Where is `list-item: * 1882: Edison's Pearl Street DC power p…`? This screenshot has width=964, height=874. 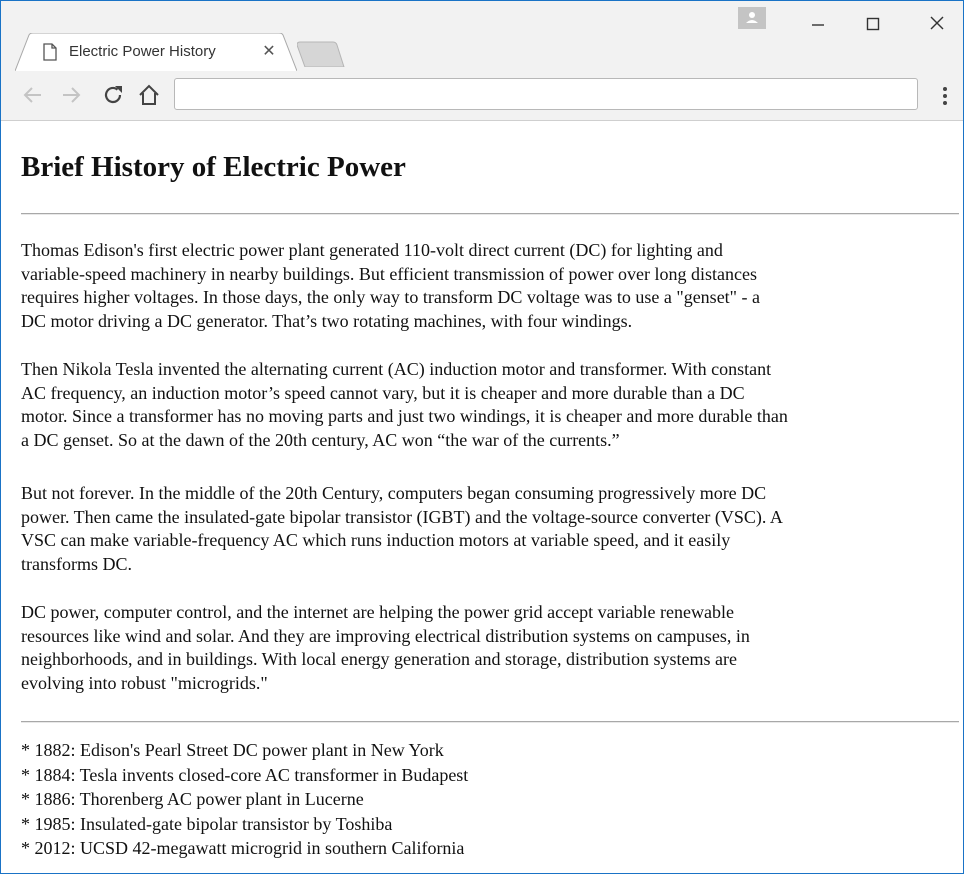
list-item: * 1882: Edison's Pearl Street DC power p… is located at coordinates (232, 750).